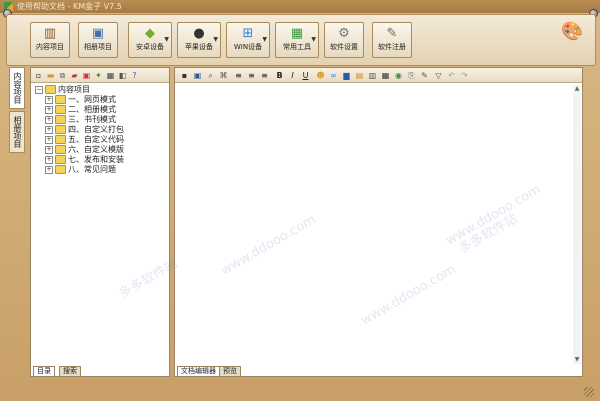 This screenshot has width=600, height=401. Describe the element at coordinates (50, 74) in the screenshot. I see `open-folder-icon: ▬` at that location.